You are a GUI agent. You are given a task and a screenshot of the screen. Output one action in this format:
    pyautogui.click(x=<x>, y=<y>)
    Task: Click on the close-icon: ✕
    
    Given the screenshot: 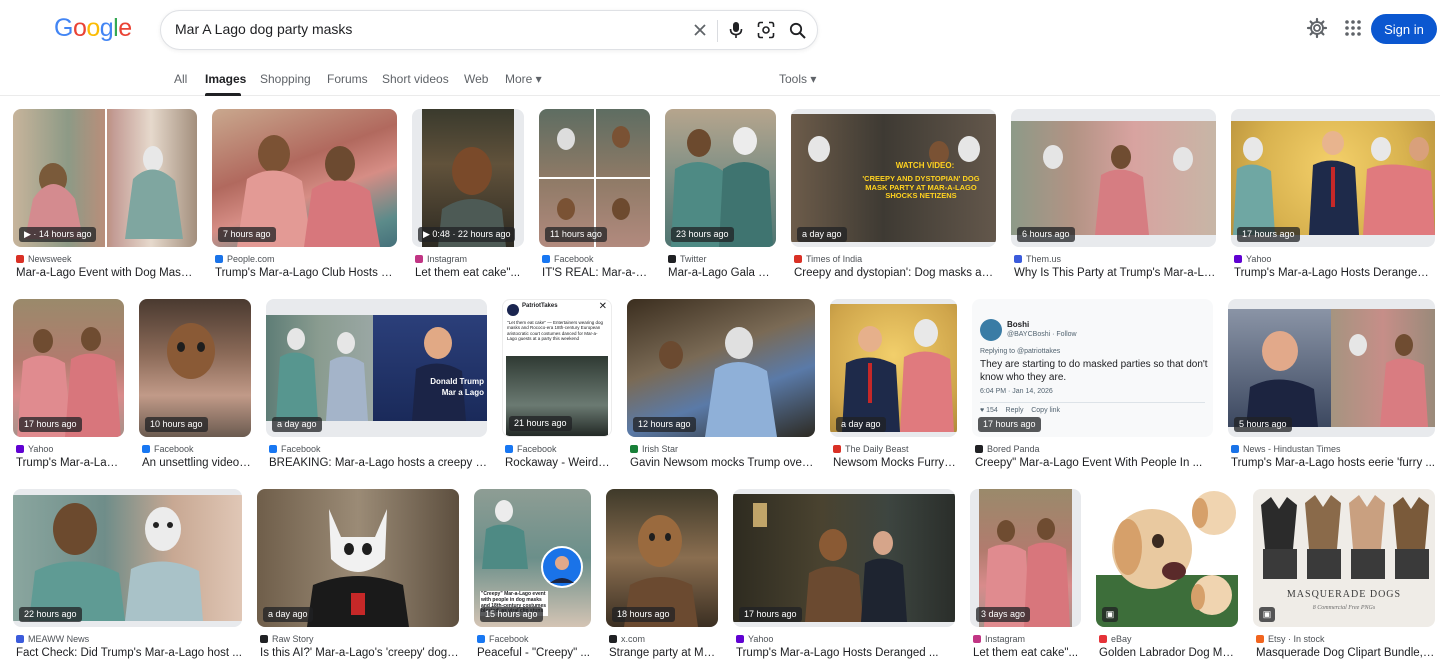 What is the action you would take?
    pyautogui.click(x=603, y=306)
    